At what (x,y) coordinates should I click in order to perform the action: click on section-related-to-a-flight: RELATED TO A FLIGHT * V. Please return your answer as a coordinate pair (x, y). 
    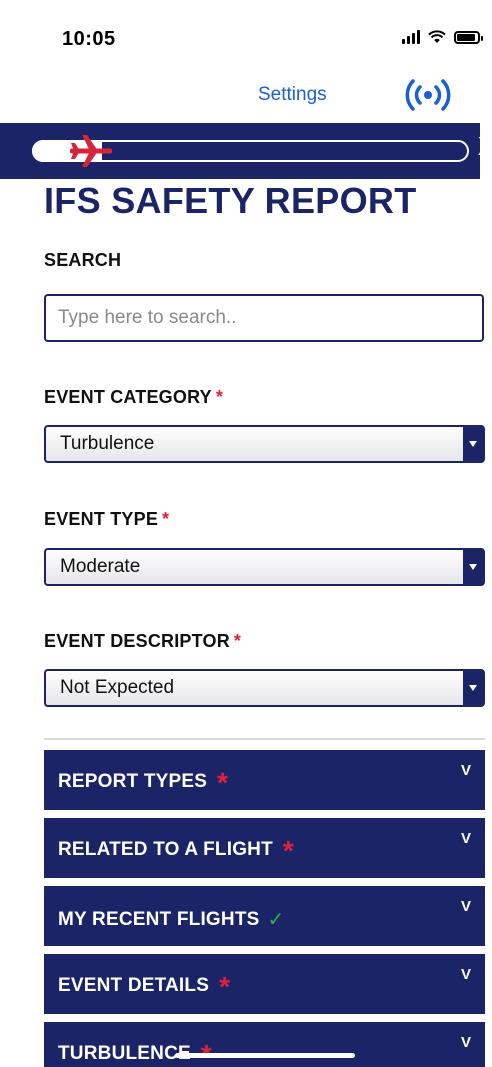
    Looking at the image, I should click on (264, 848).